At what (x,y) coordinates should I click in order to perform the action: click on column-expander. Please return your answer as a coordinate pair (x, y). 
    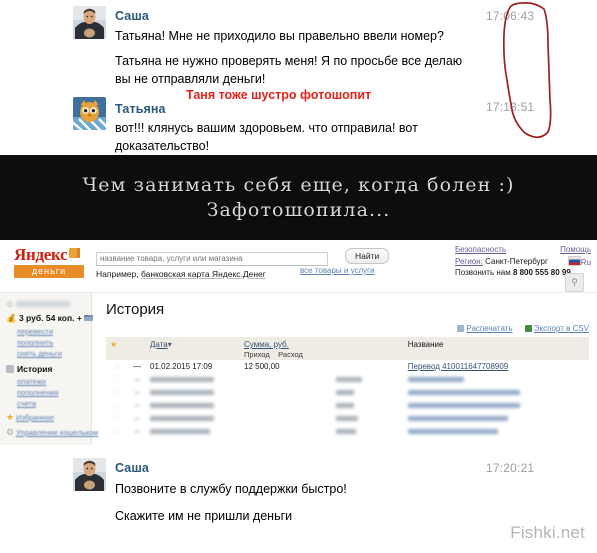
    Looking at the image, I should click on (137, 348).